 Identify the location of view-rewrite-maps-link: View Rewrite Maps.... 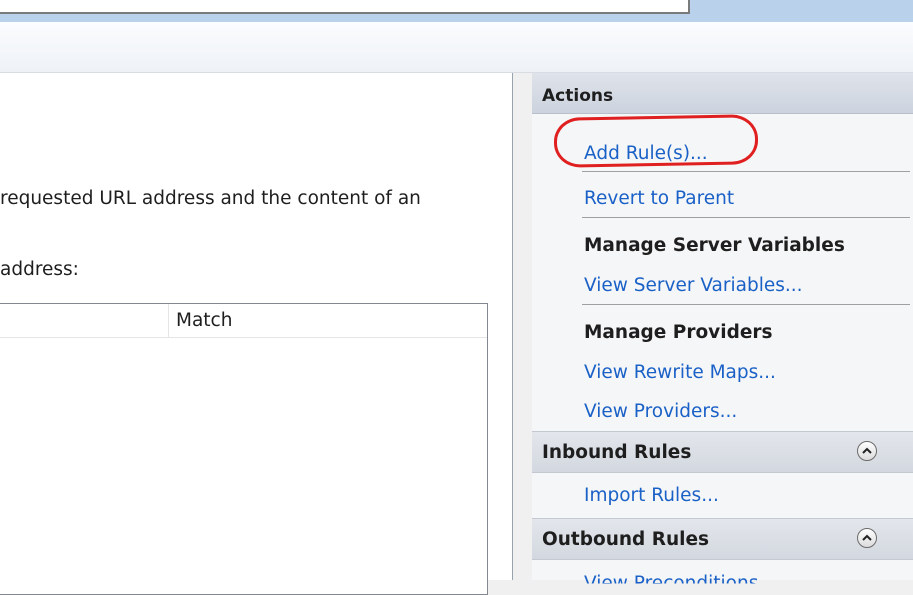
(680, 372).